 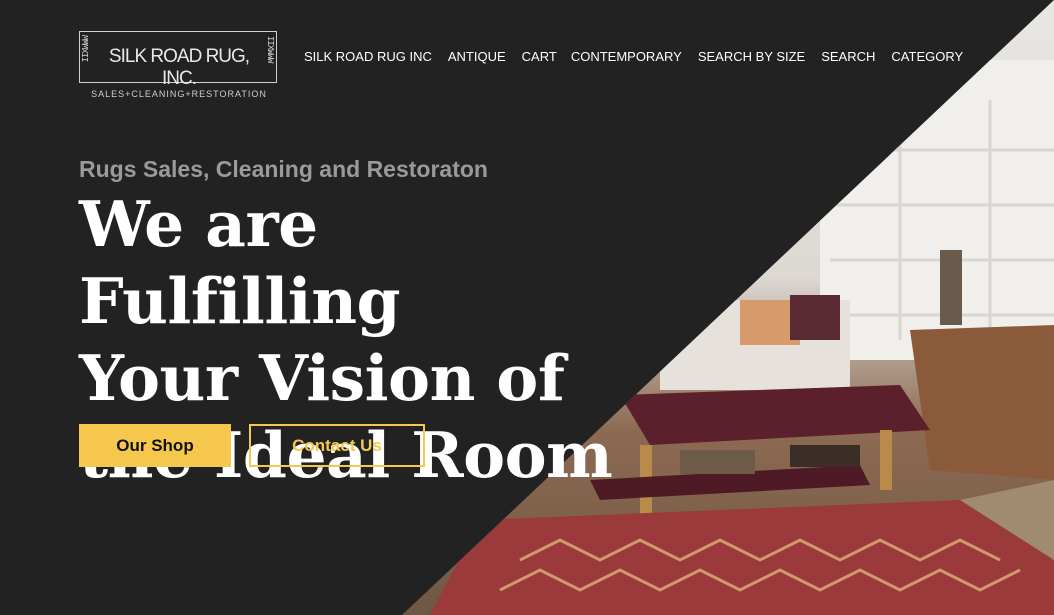 What do you see at coordinates (848, 56) in the screenshot?
I see `nav-item-search: SEARCH` at bounding box center [848, 56].